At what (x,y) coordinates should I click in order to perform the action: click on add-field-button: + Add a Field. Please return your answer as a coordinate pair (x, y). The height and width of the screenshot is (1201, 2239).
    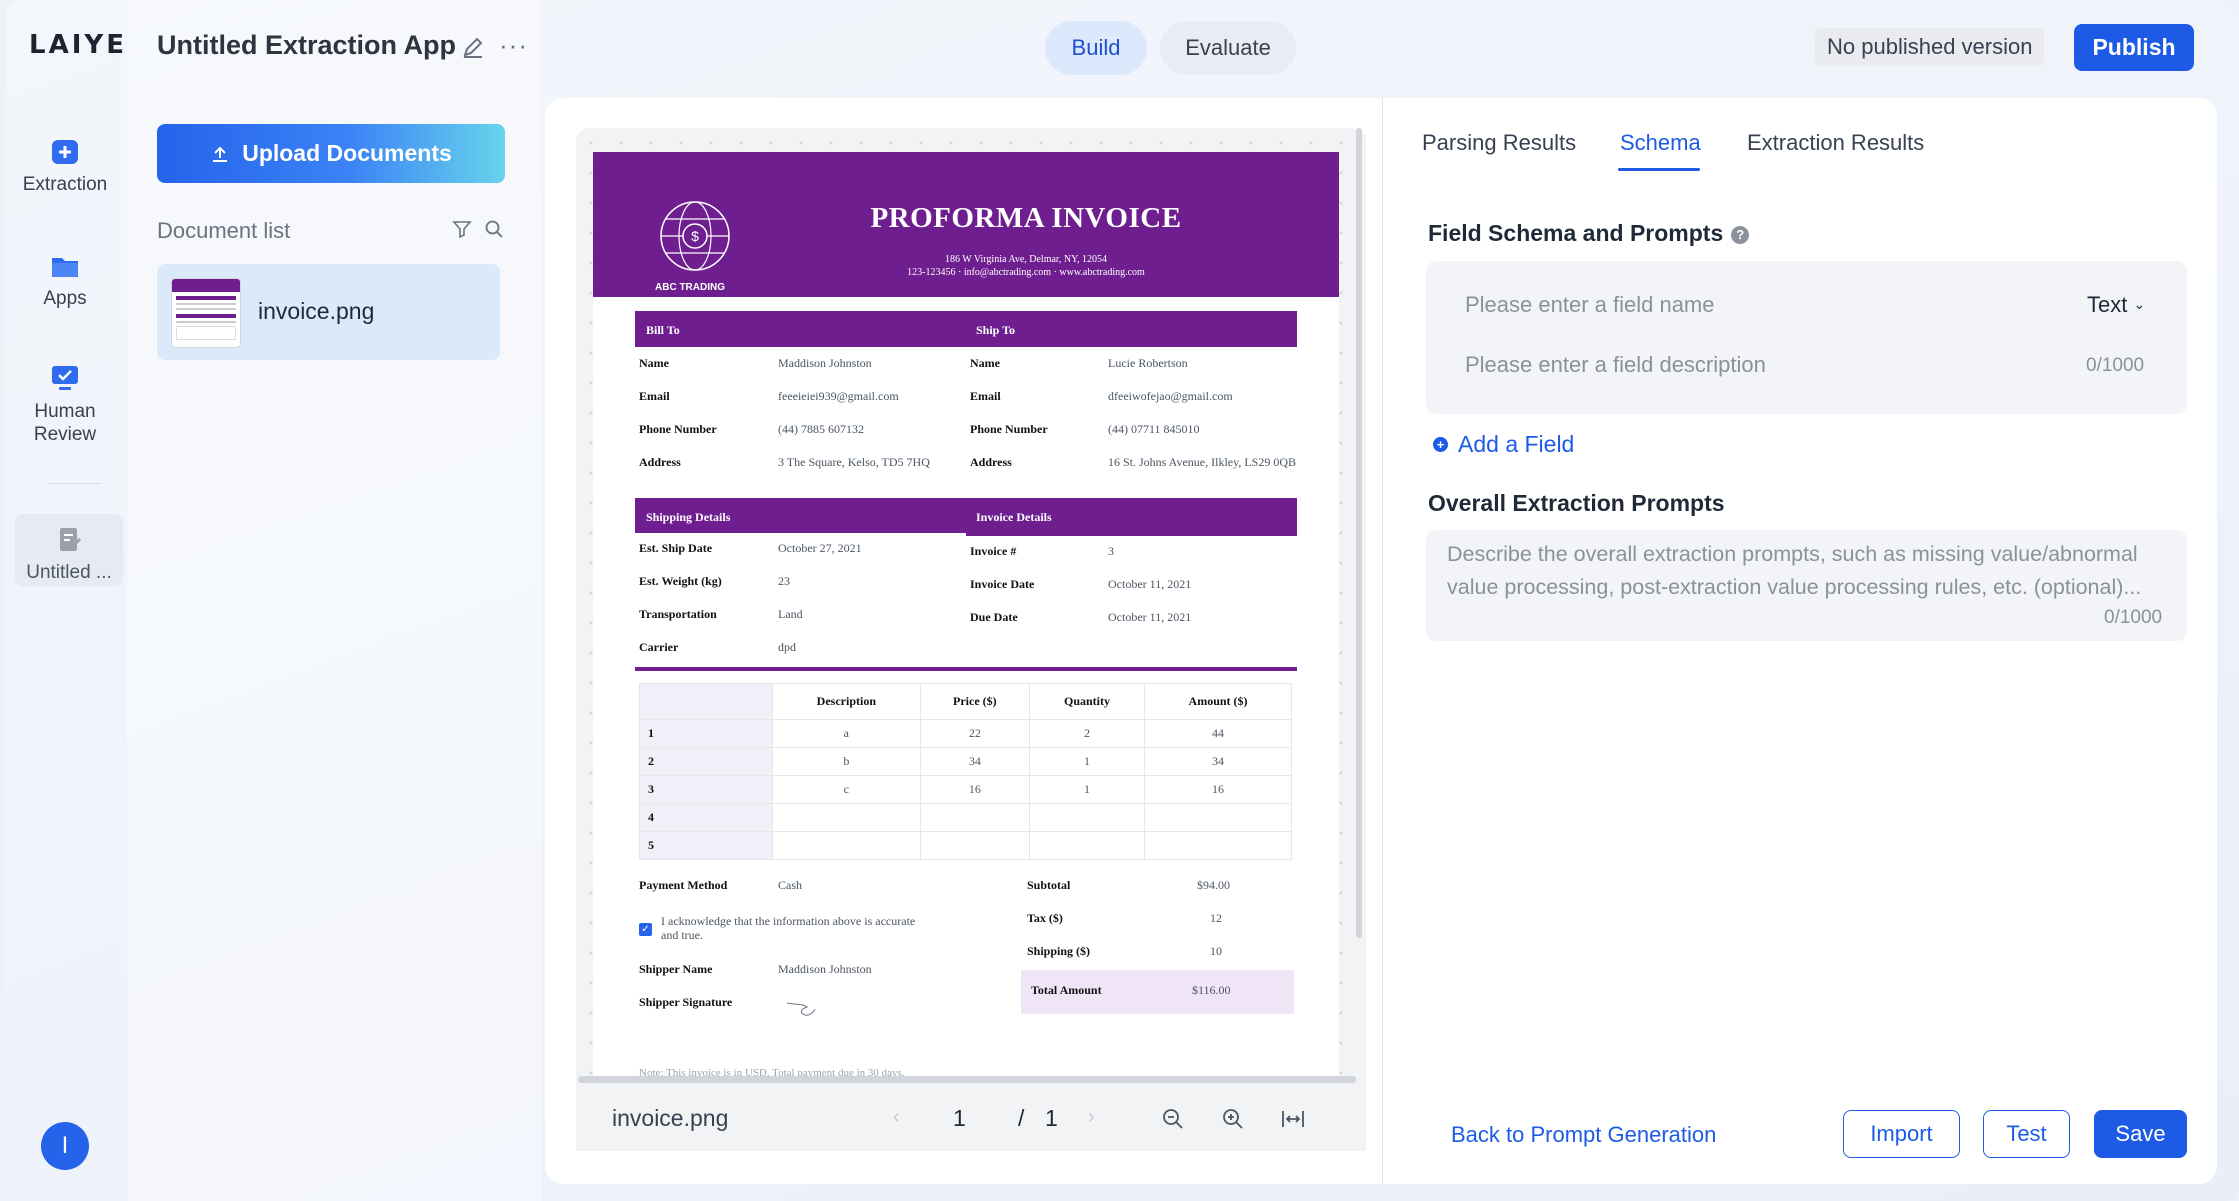
    Looking at the image, I should click on (1503, 444).